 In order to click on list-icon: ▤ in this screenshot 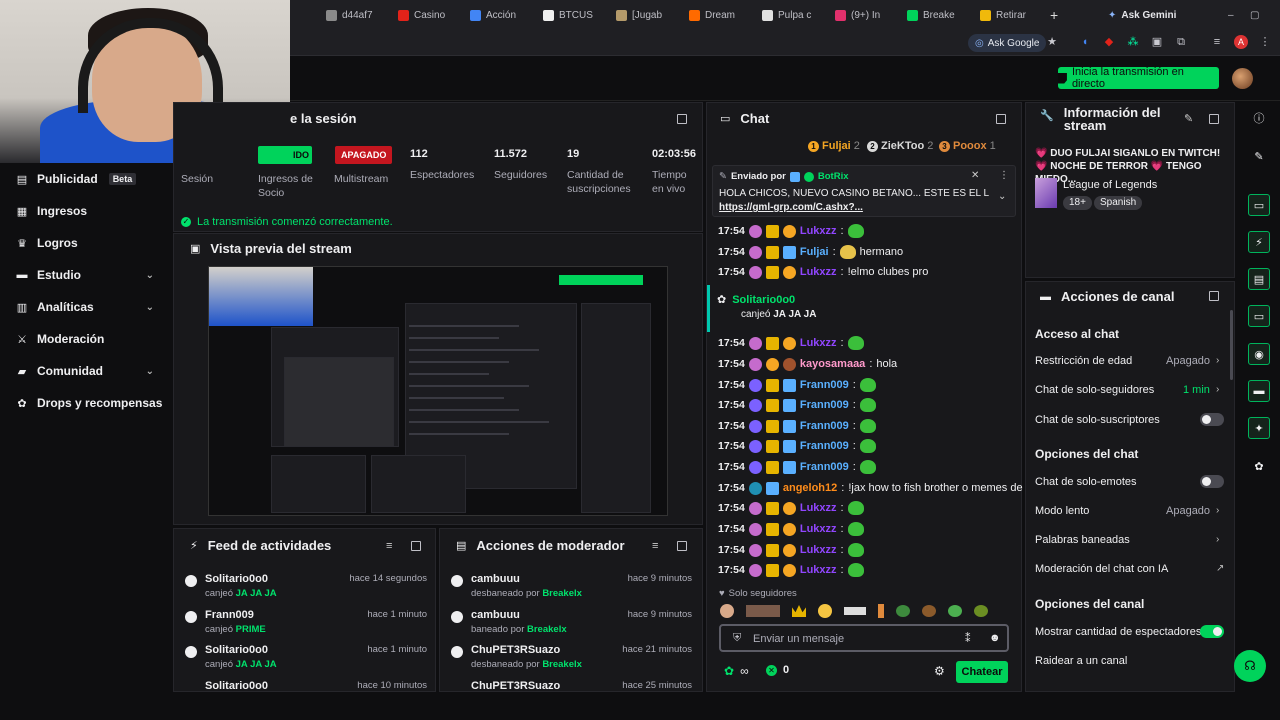, I will do `click(1259, 279)`.